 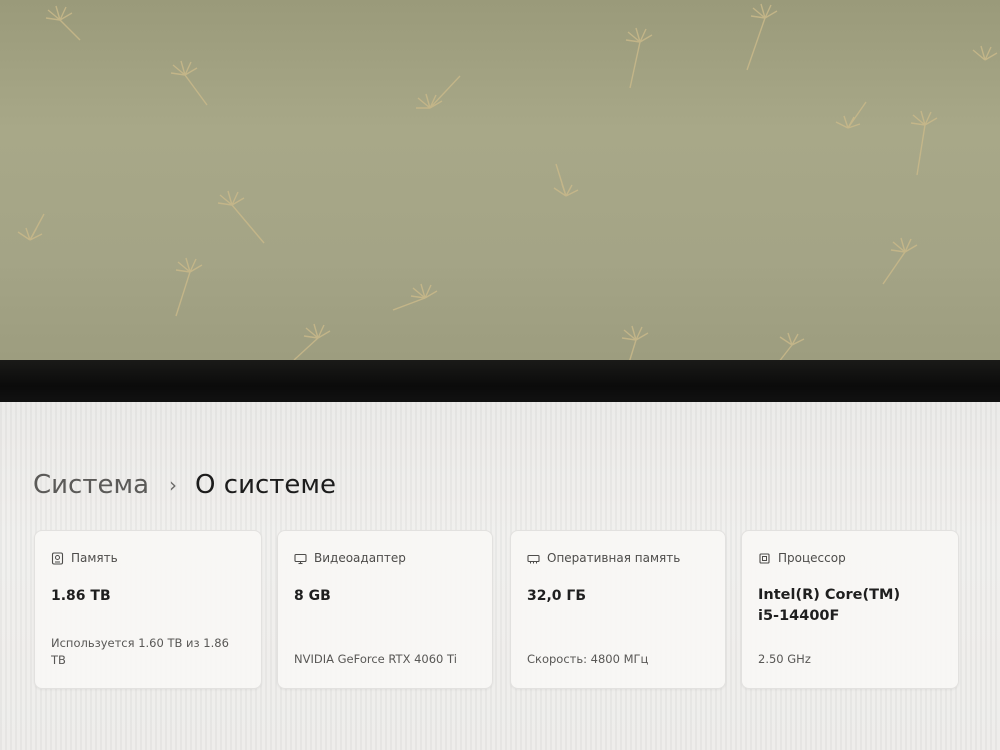 I want to click on card-detail: Используется 1.60 TB из 1.86, so click(x=140, y=643).